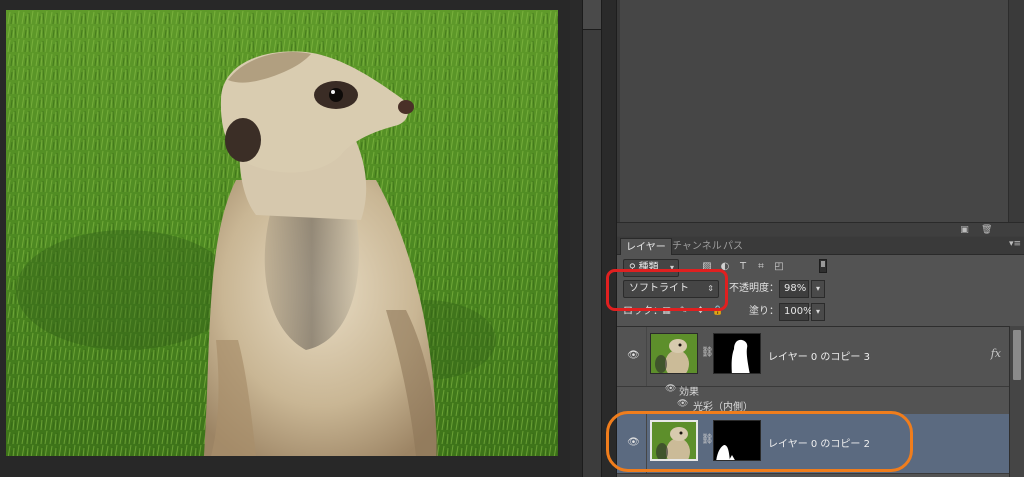 The width and height of the screenshot is (1024, 477). I want to click on layer-row-selected: 👁 ⛓ レイヤー 0 のコピー 2, so click(813, 444).